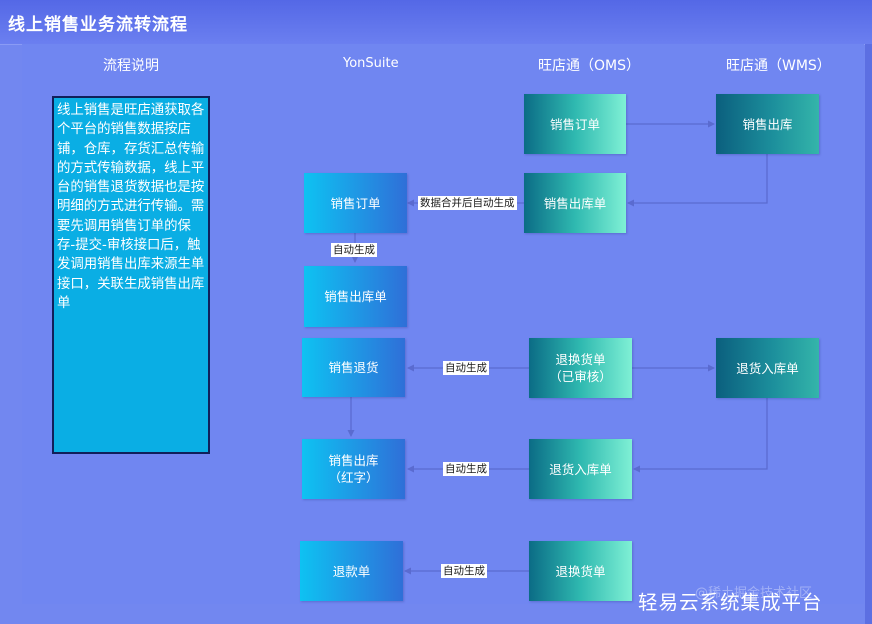 Image resolution: width=872 pixels, height=624 pixels. I want to click on oms-sales-outbill-label: 销售出库单, so click(575, 203).